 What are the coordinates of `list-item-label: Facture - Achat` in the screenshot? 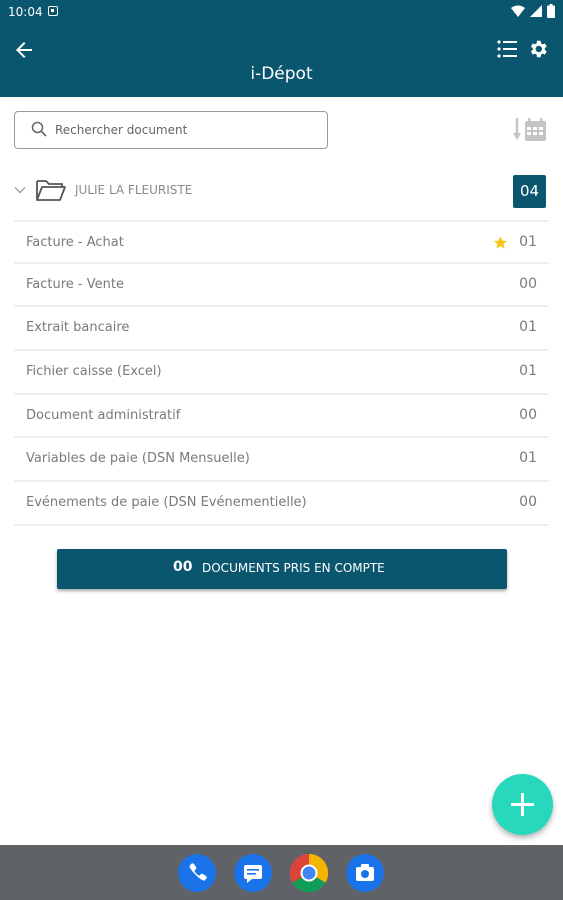 It's located at (75, 242).